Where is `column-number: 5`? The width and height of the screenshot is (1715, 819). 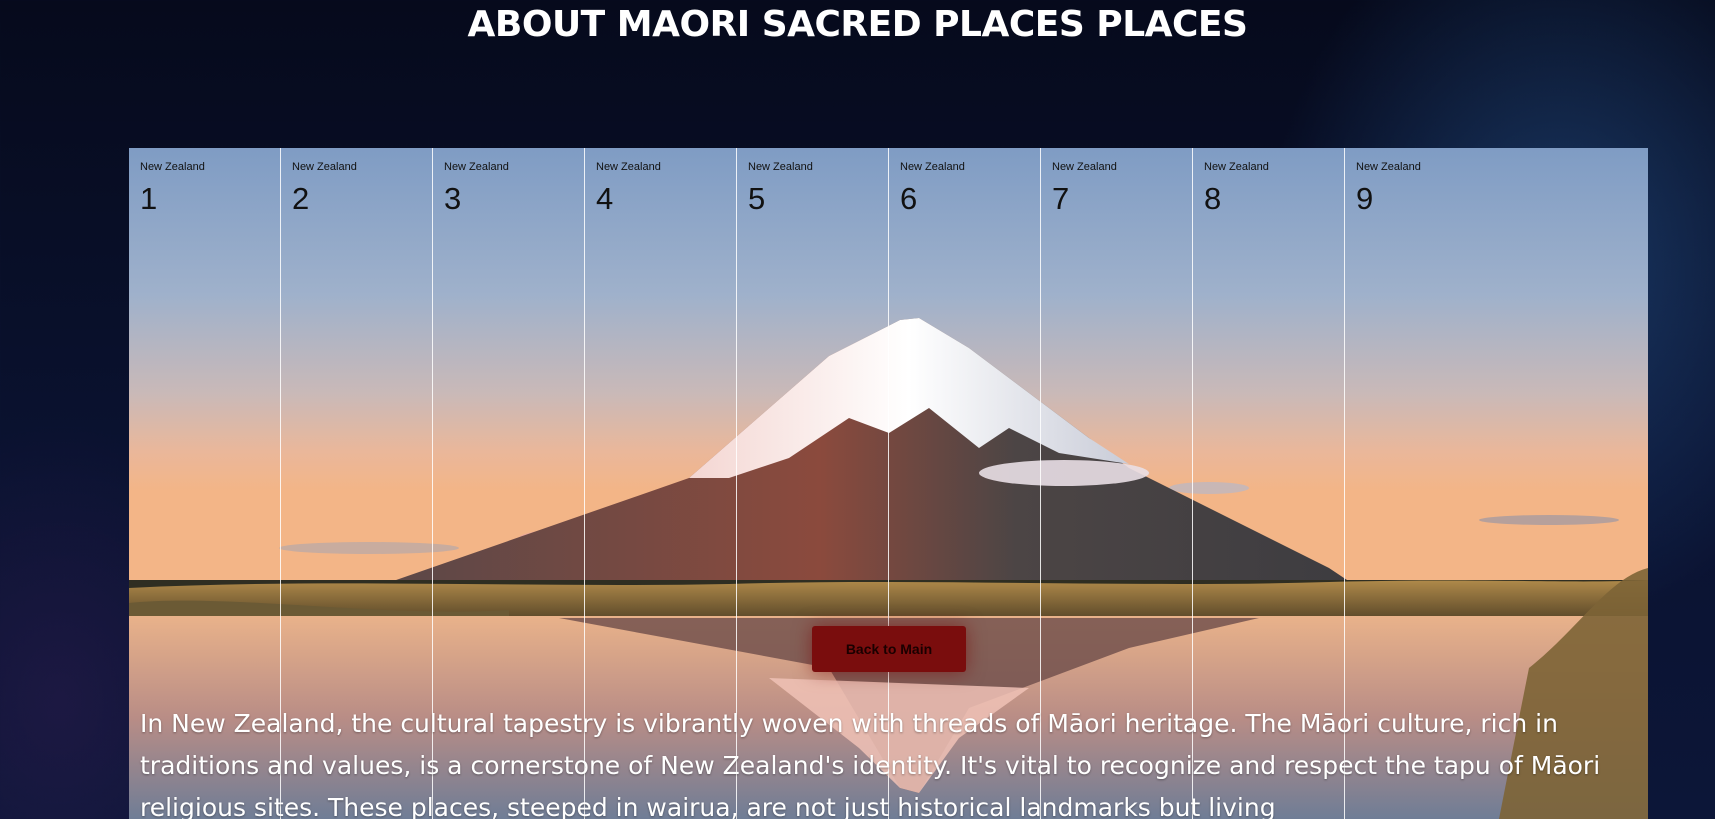
column-number: 5 is located at coordinates (757, 198).